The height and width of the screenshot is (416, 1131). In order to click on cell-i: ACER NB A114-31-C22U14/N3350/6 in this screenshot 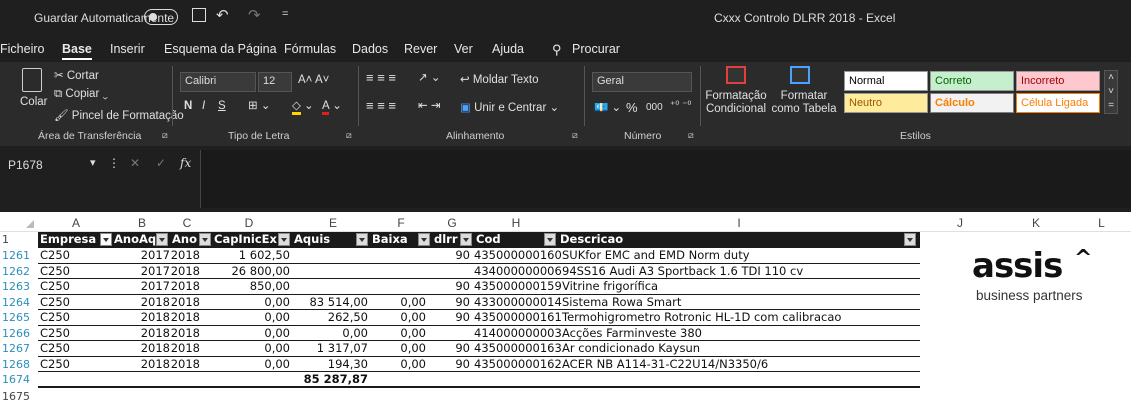, I will do `click(740, 365)`.